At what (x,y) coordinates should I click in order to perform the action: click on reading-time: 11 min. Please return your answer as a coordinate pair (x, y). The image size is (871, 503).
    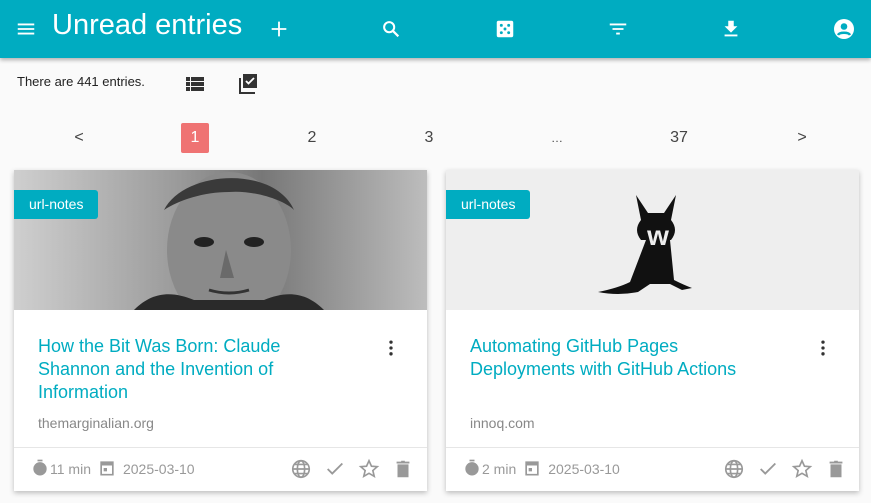
    Looking at the image, I should click on (70, 469).